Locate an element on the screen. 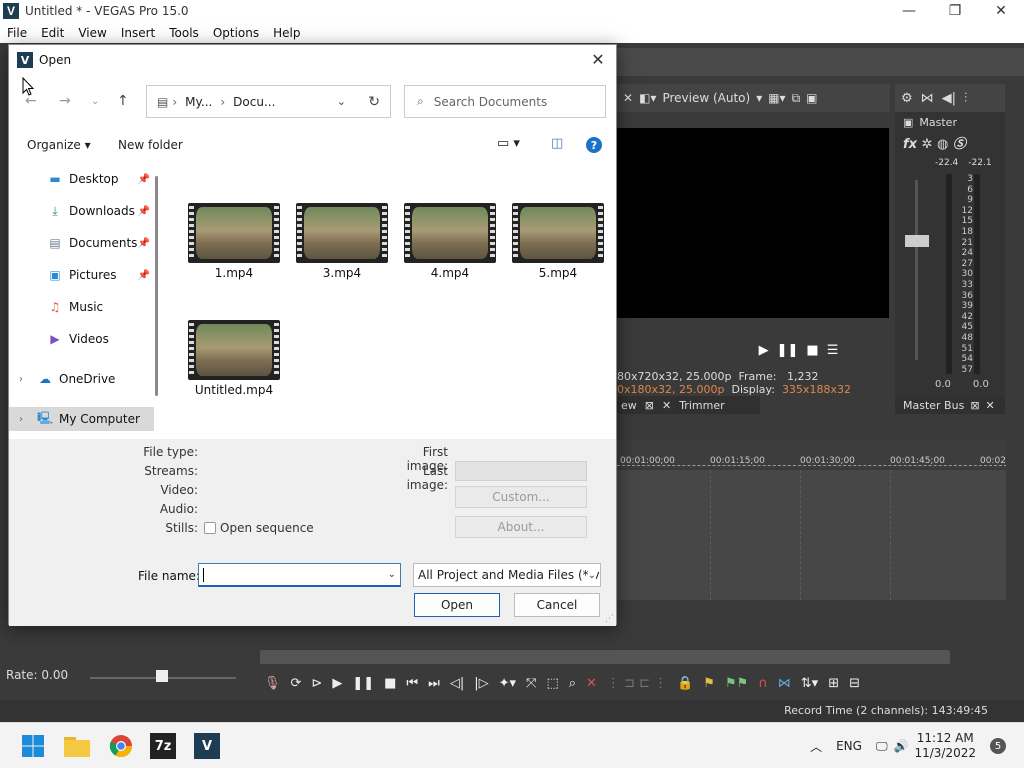 The height and width of the screenshot is (768, 1024). play-from-start-icon: ⊳ is located at coordinates (316, 683).